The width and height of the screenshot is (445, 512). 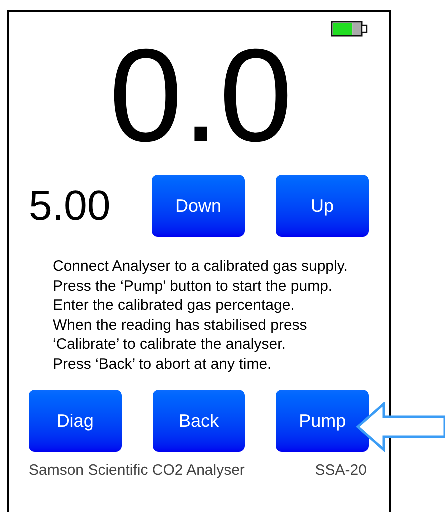 I want to click on adjust-button: Down, so click(x=198, y=206).